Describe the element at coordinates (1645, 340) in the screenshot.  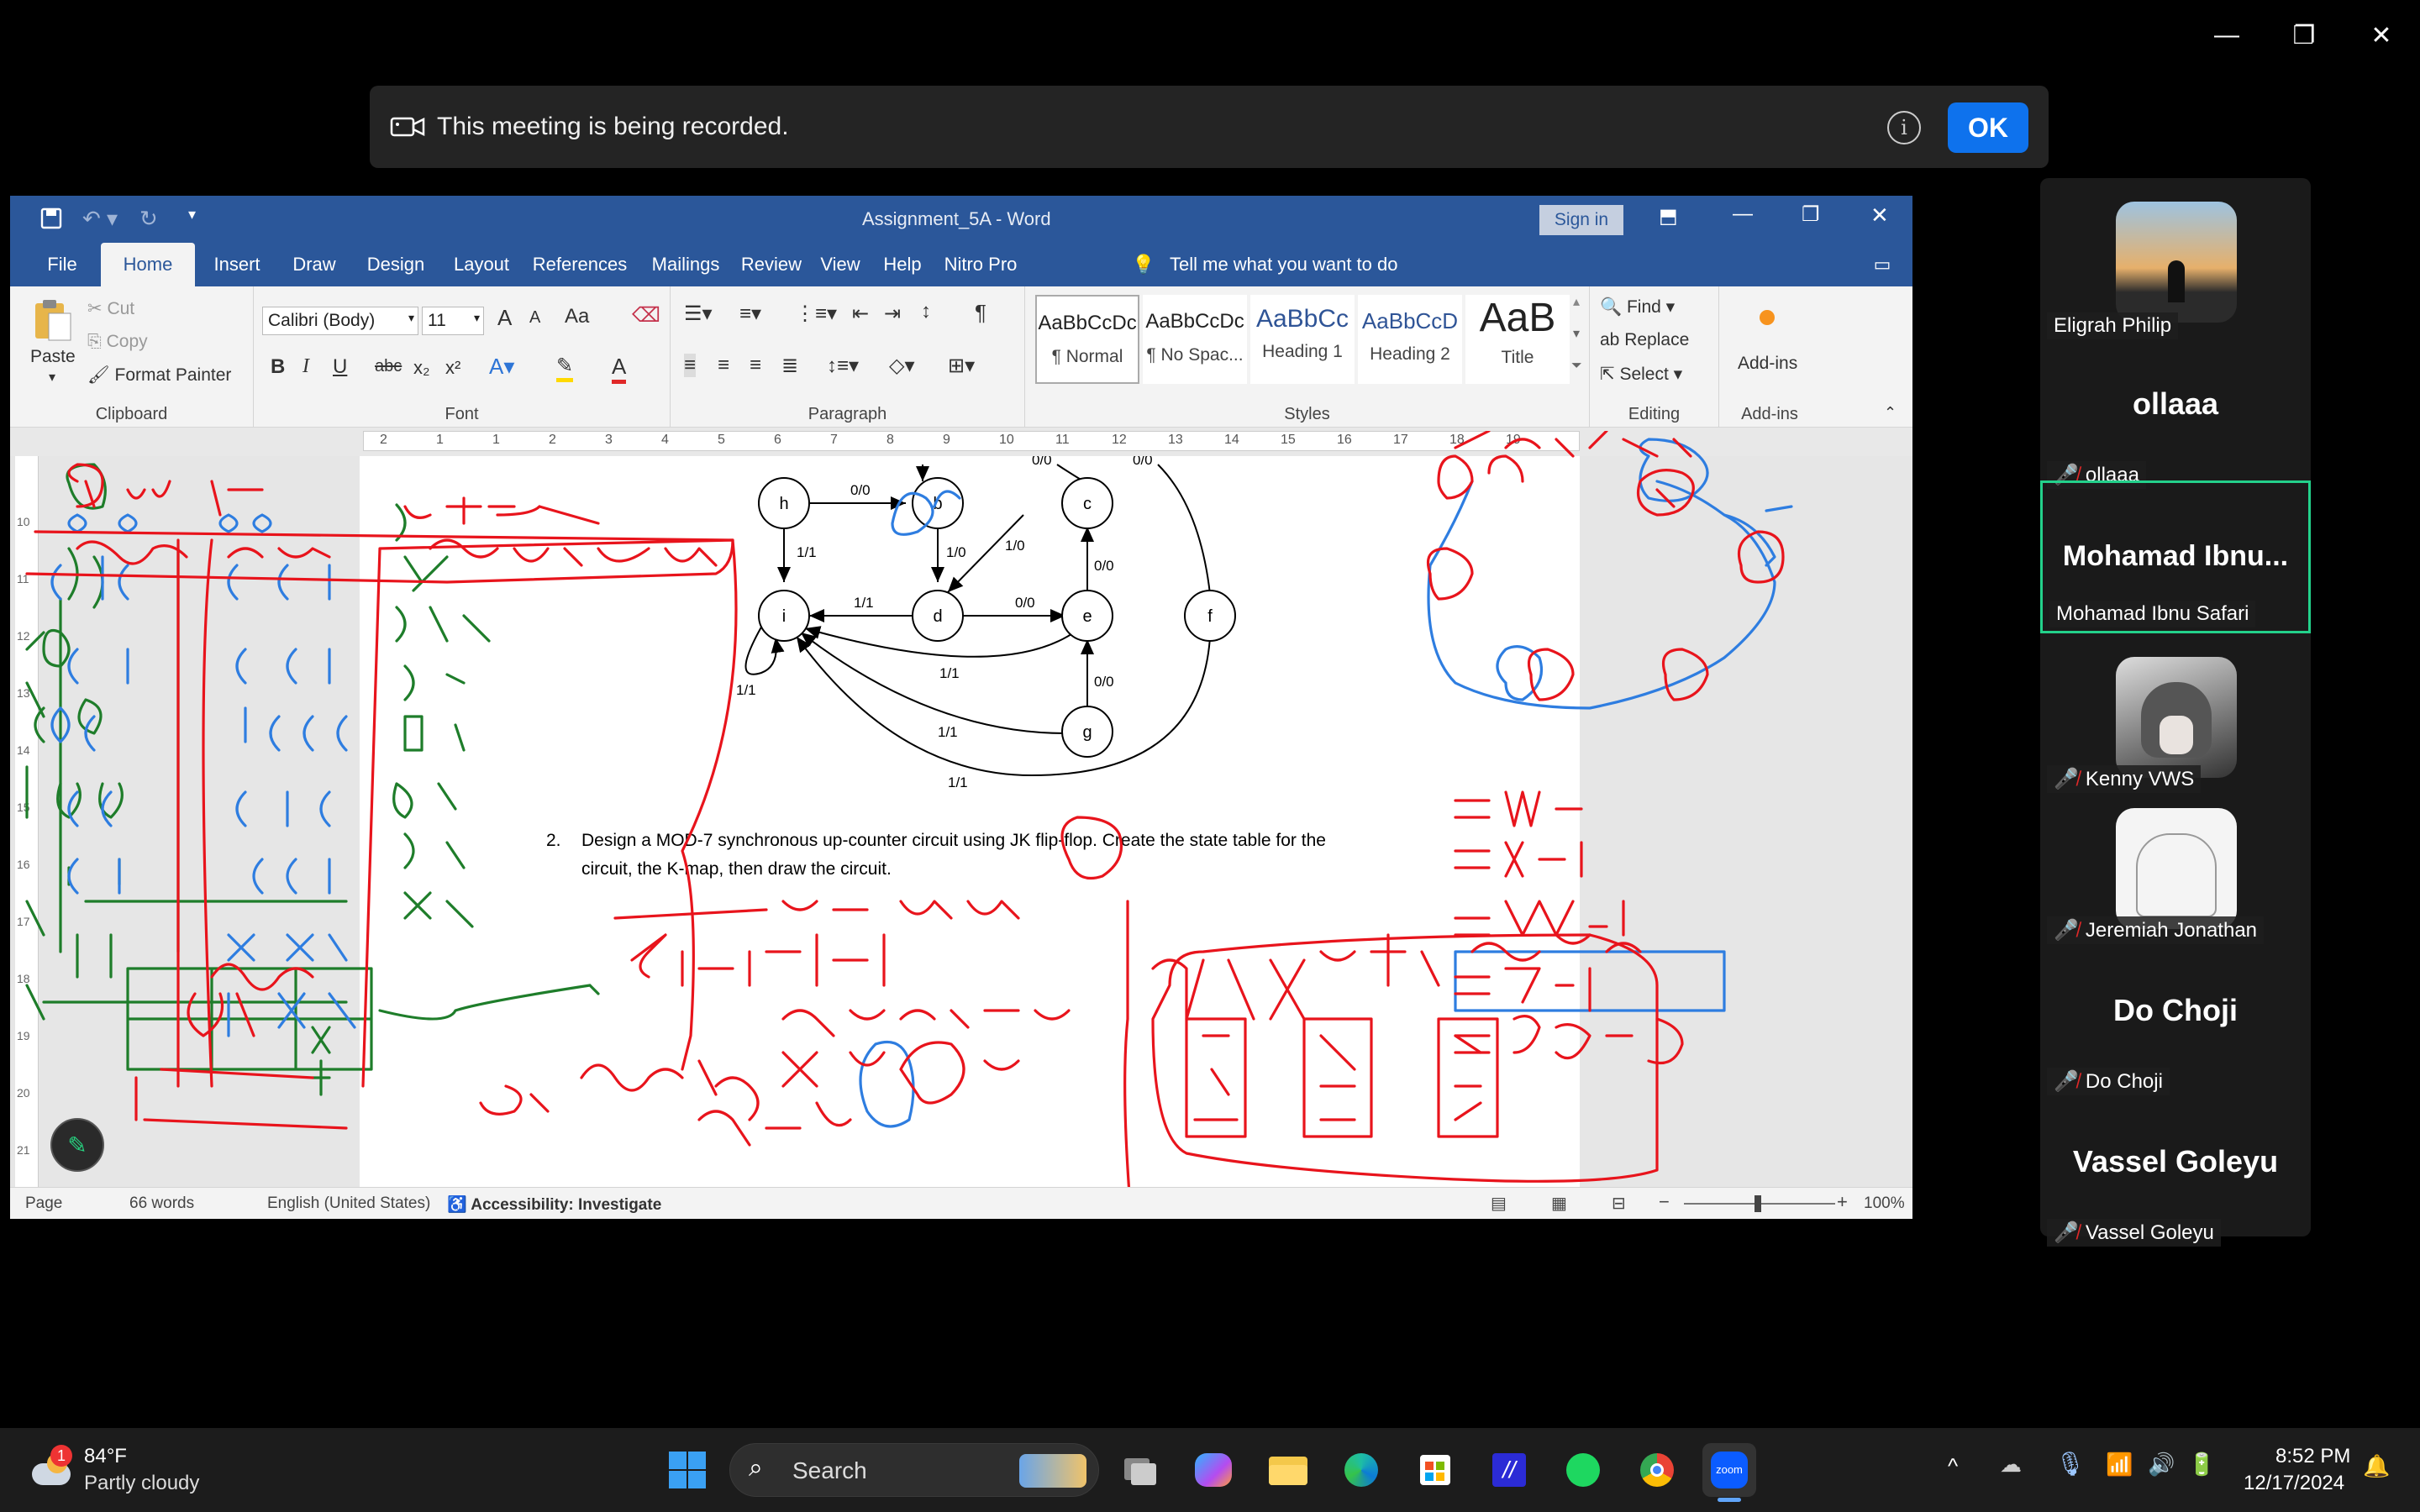
I see `replace-button: ab Replace` at that location.